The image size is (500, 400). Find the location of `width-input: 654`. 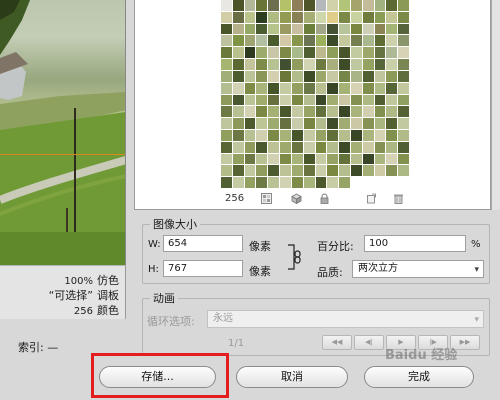

width-input: 654 is located at coordinates (203, 243).